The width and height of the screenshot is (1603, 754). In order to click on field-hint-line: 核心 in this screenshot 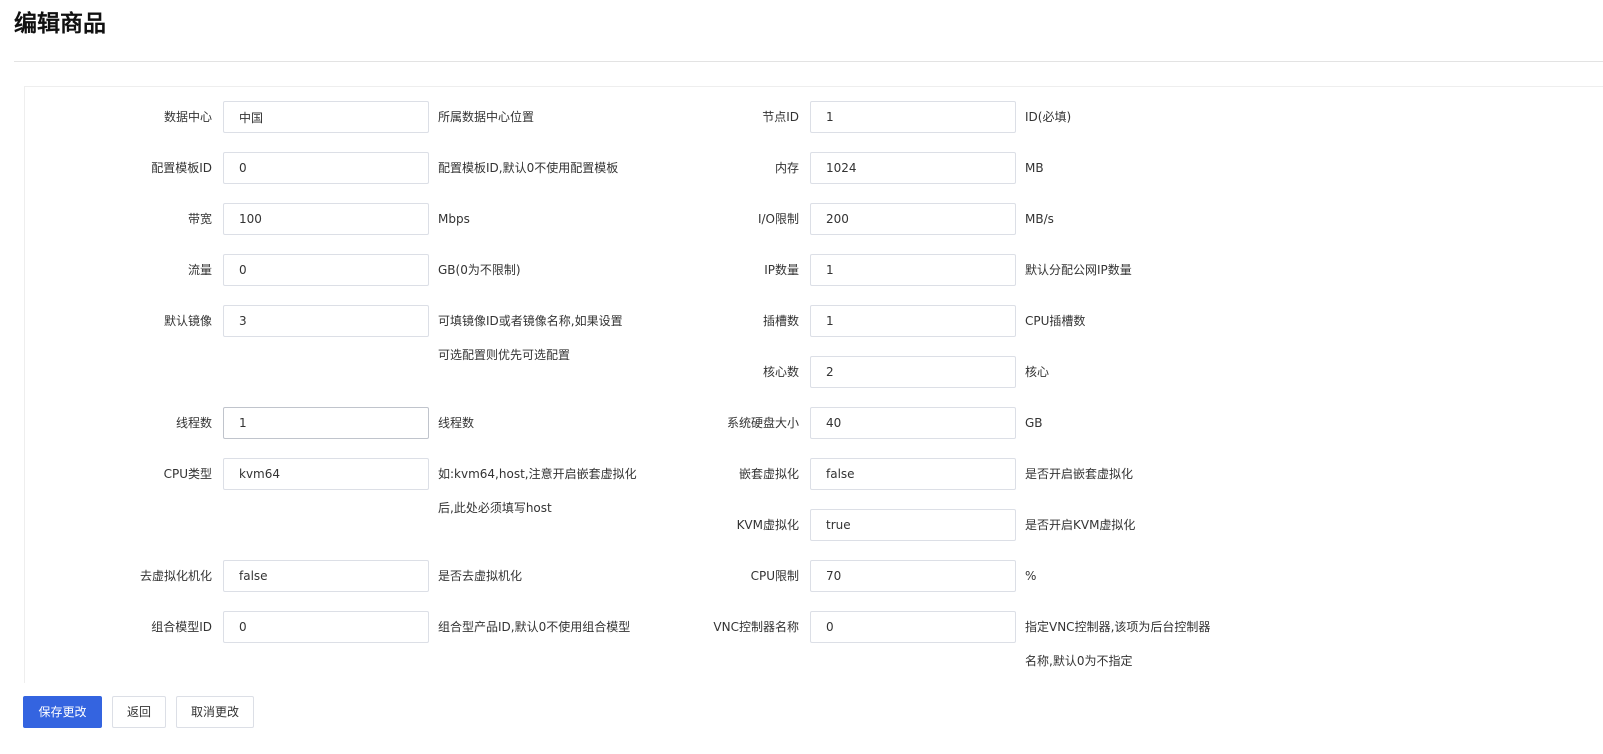, I will do `click(1037, 372)`.